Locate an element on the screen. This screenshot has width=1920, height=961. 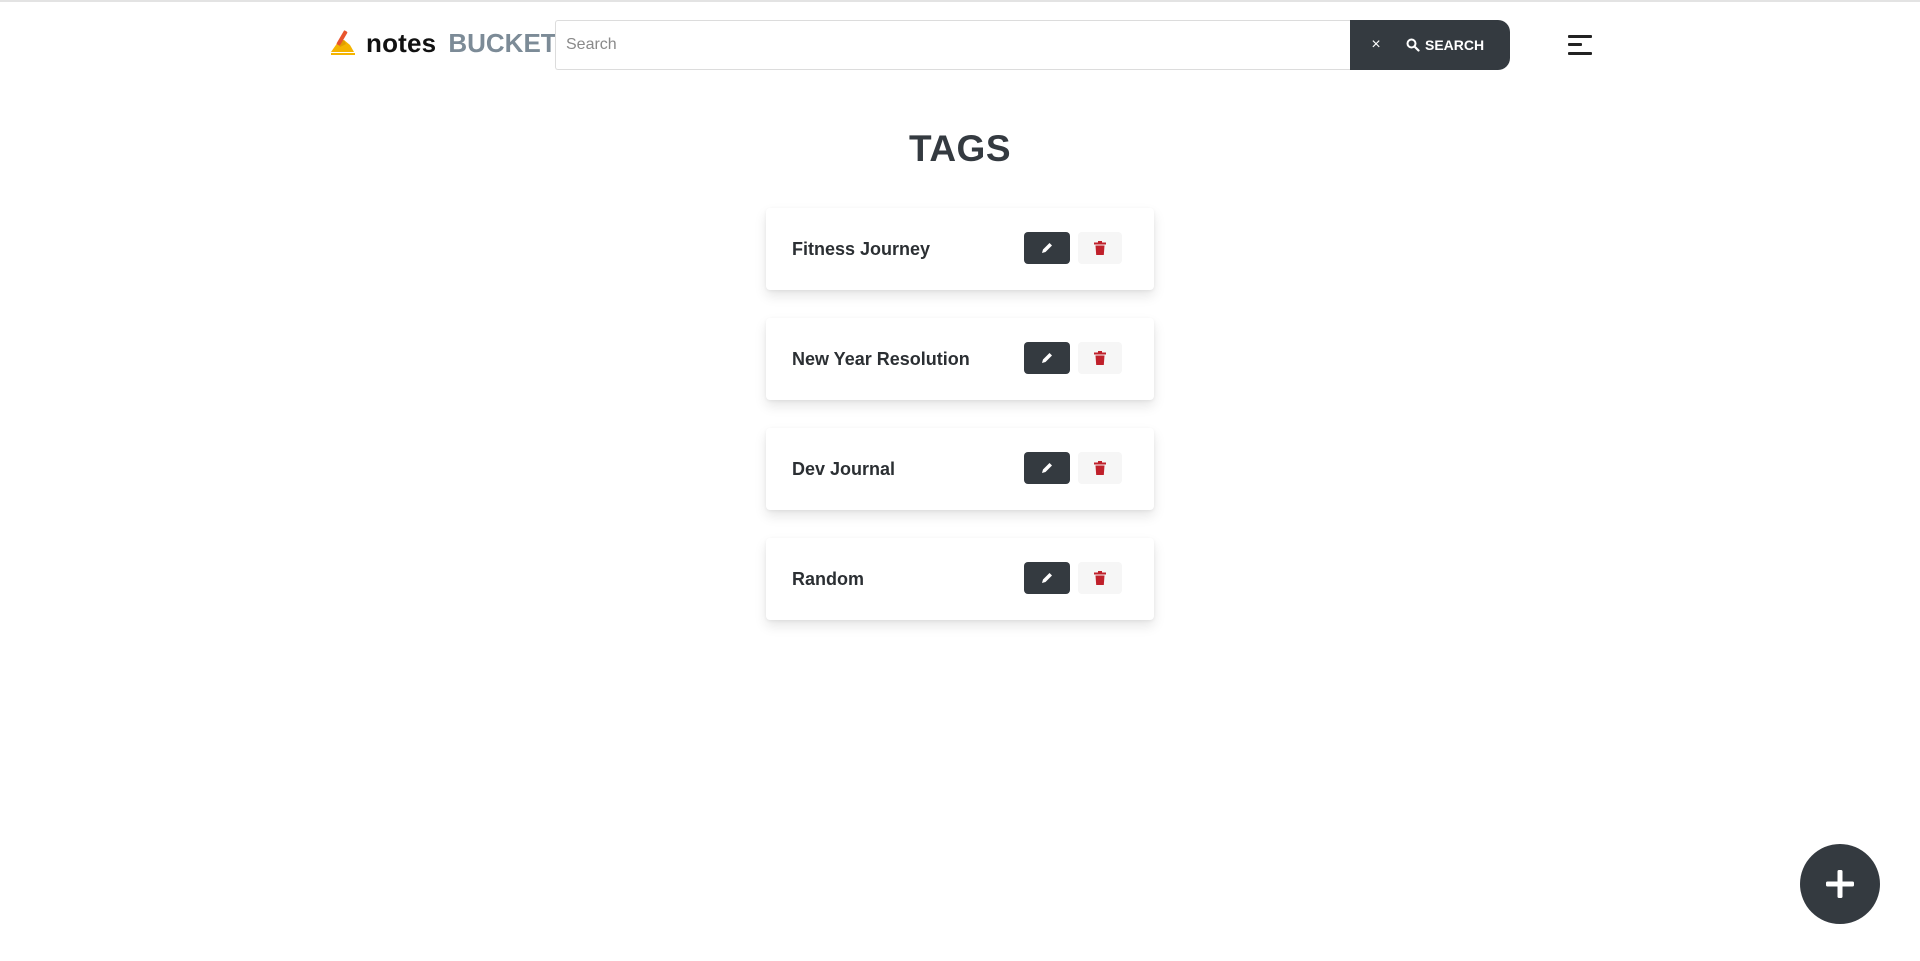
brand-logo: notes BUCKET is located at coordinates (442, 43).